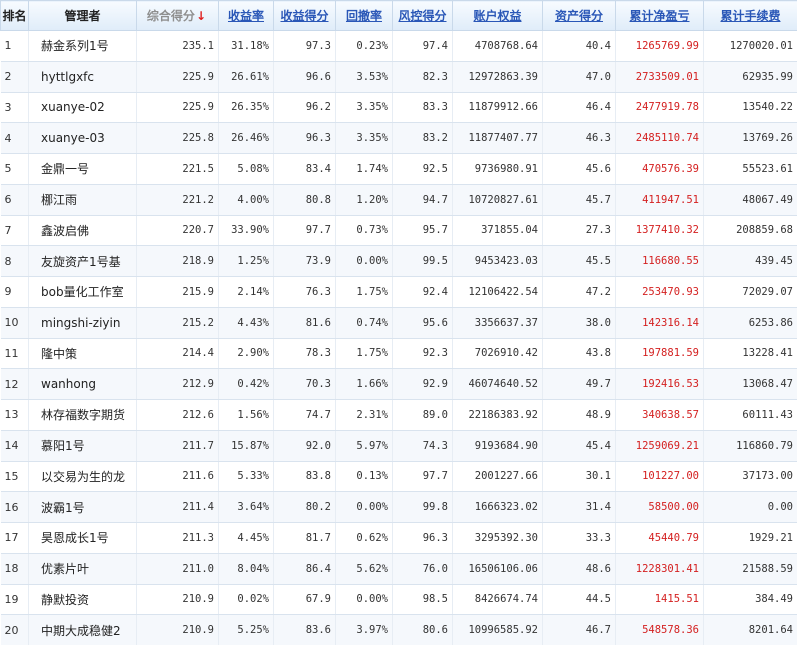 Image resolution: width=797 pixels, height=645 pixels. I want to click on header-risk-score: 风控得分, so click(422, 15).